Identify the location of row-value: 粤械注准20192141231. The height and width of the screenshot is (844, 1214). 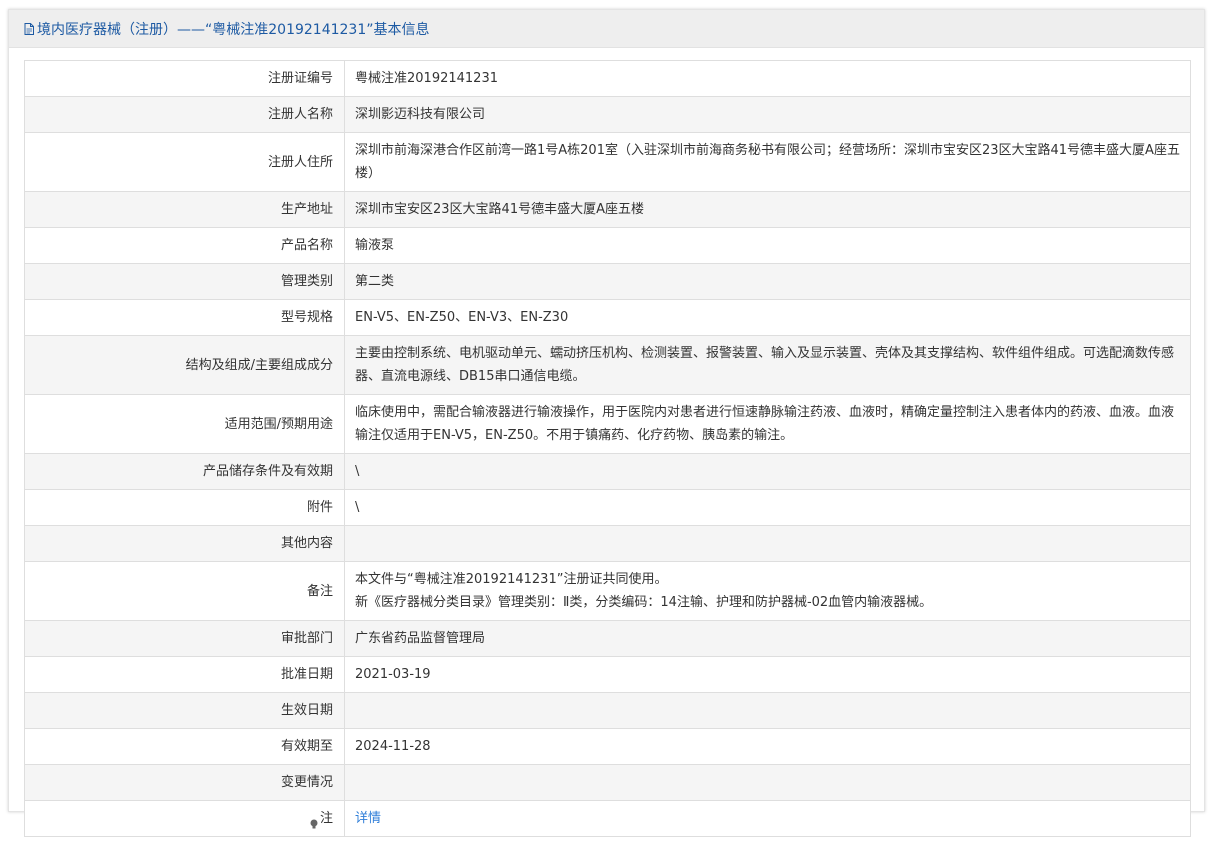
(767, 78).